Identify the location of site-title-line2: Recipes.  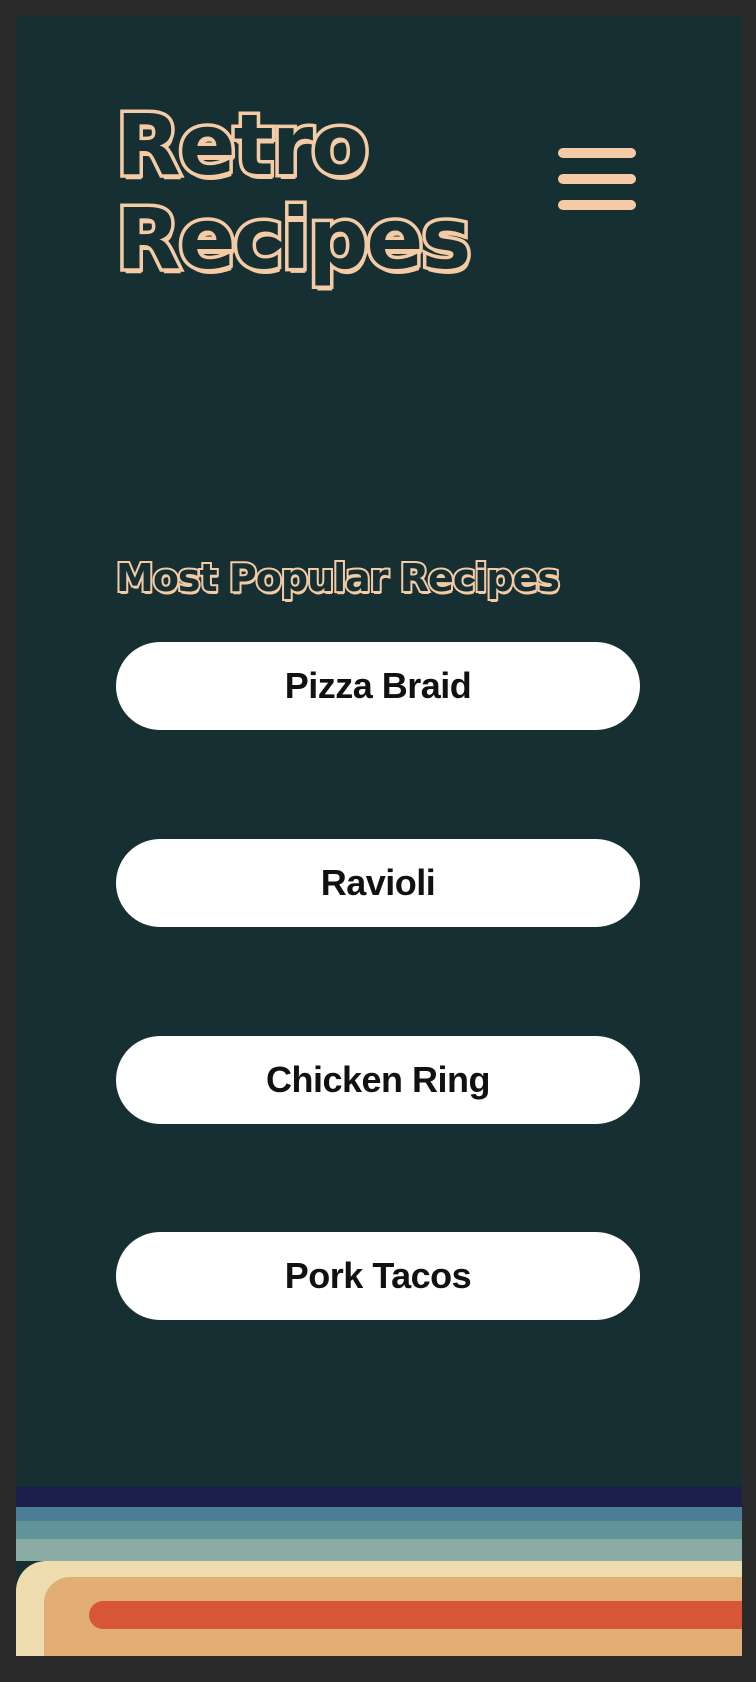
(293, 239).